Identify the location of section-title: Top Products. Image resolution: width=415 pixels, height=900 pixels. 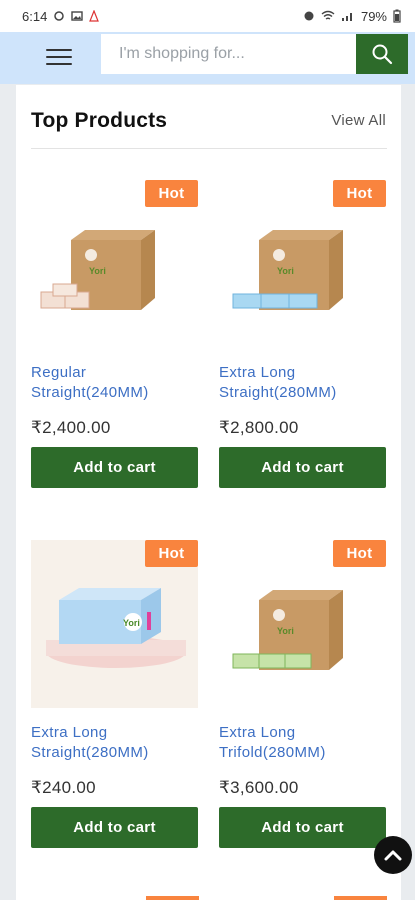
(99, 120).